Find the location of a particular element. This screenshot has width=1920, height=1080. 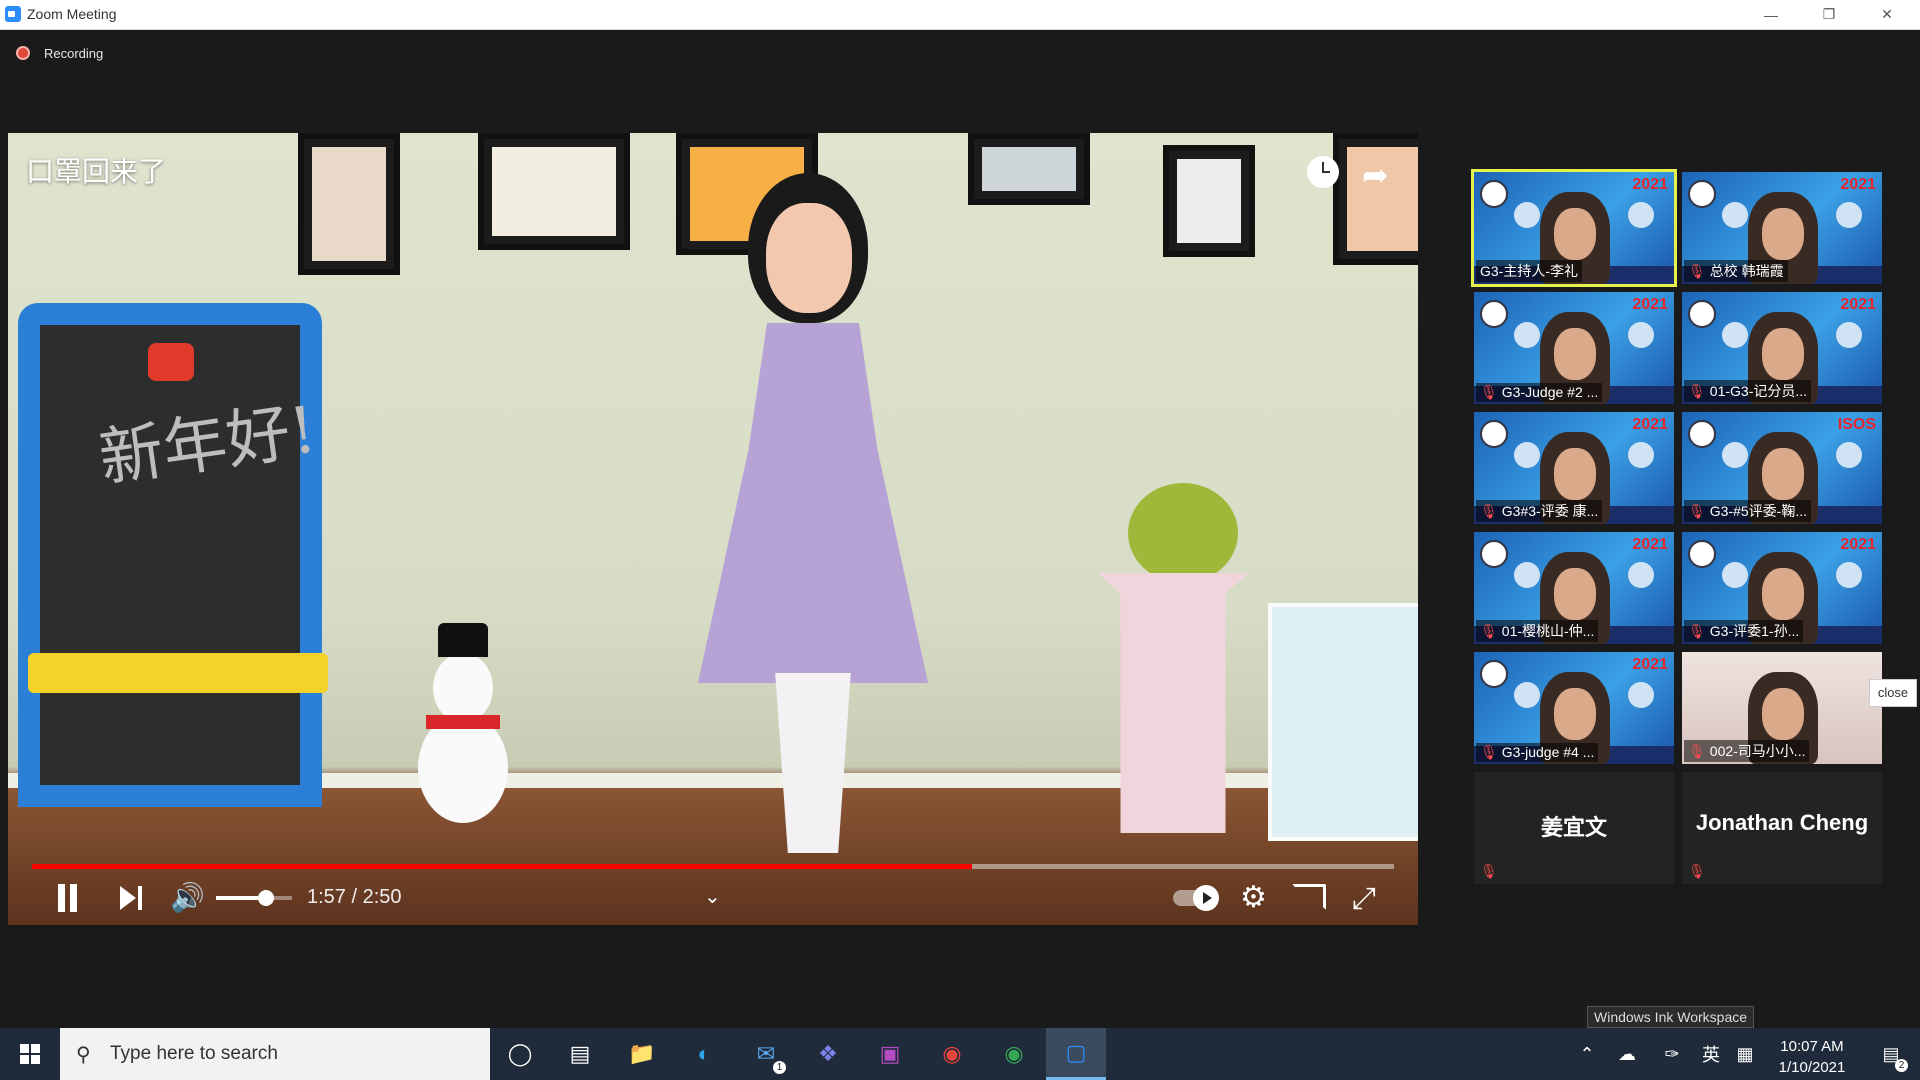

pen-ink-icon: ✑ is located at coordinates (1672, 1054).